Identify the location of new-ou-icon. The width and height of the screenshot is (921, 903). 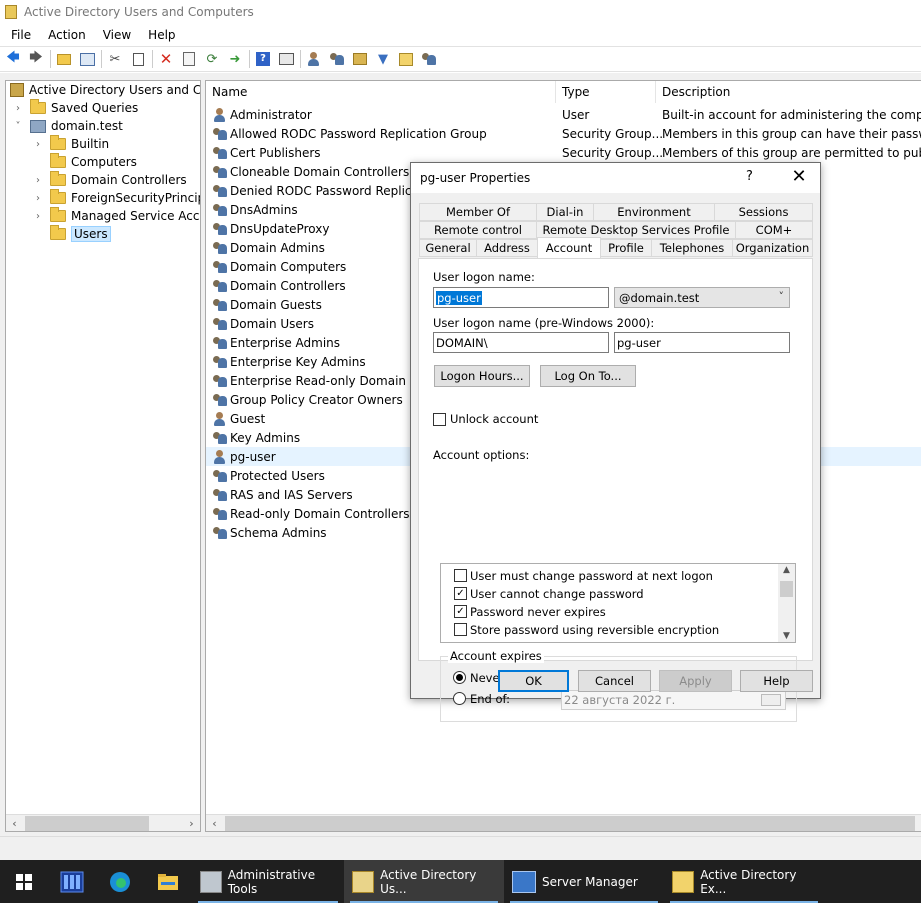
(360, 59).